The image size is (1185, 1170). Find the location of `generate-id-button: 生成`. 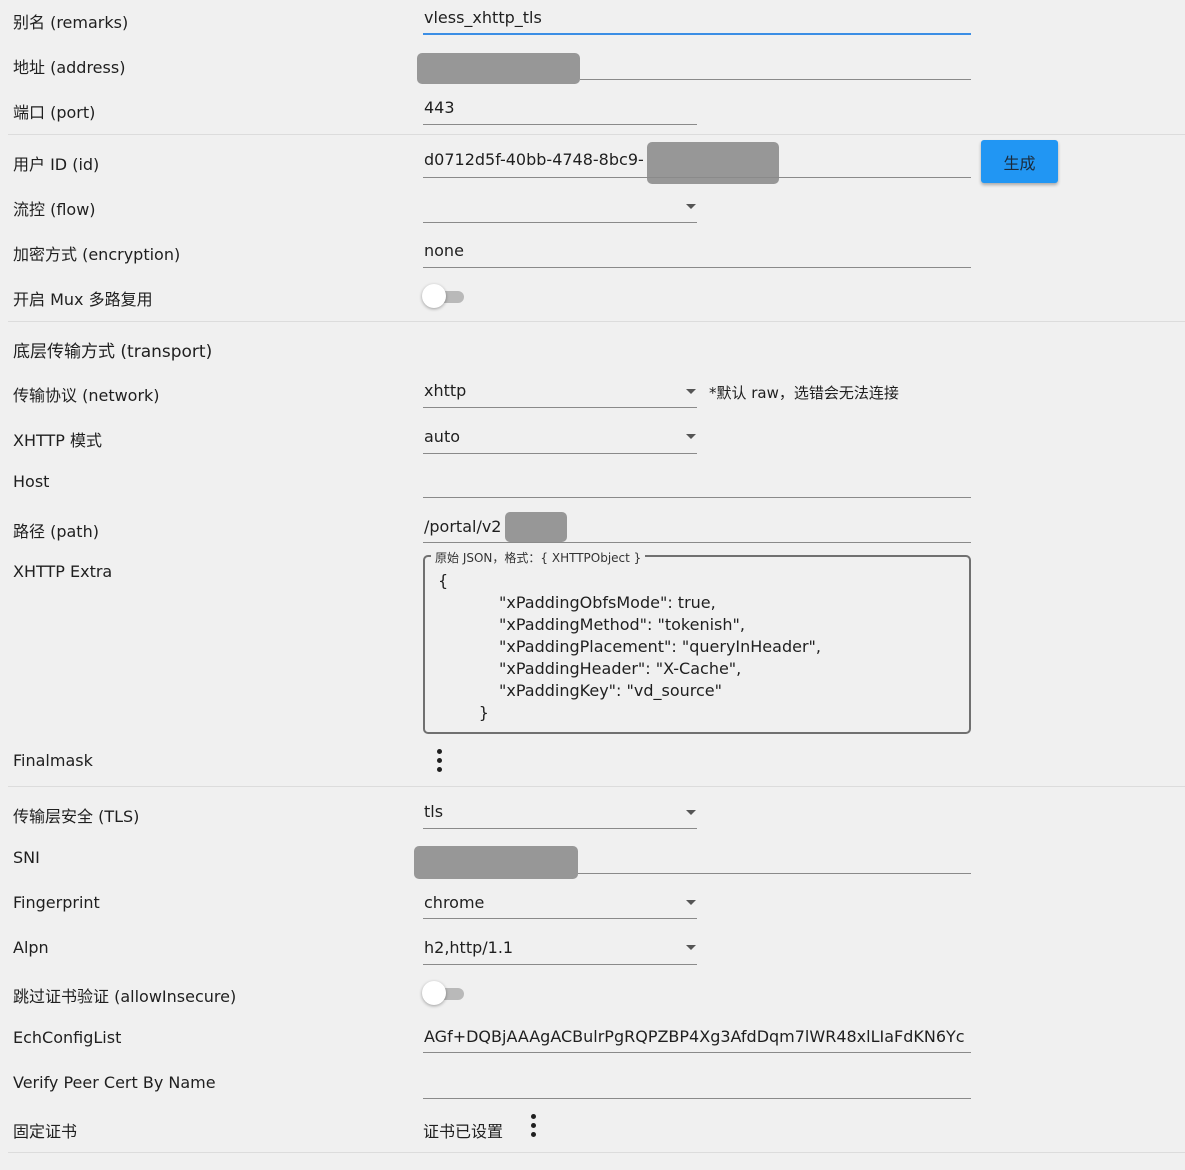

generate-id-button: 生成 is located at coordinates (1019, 161).